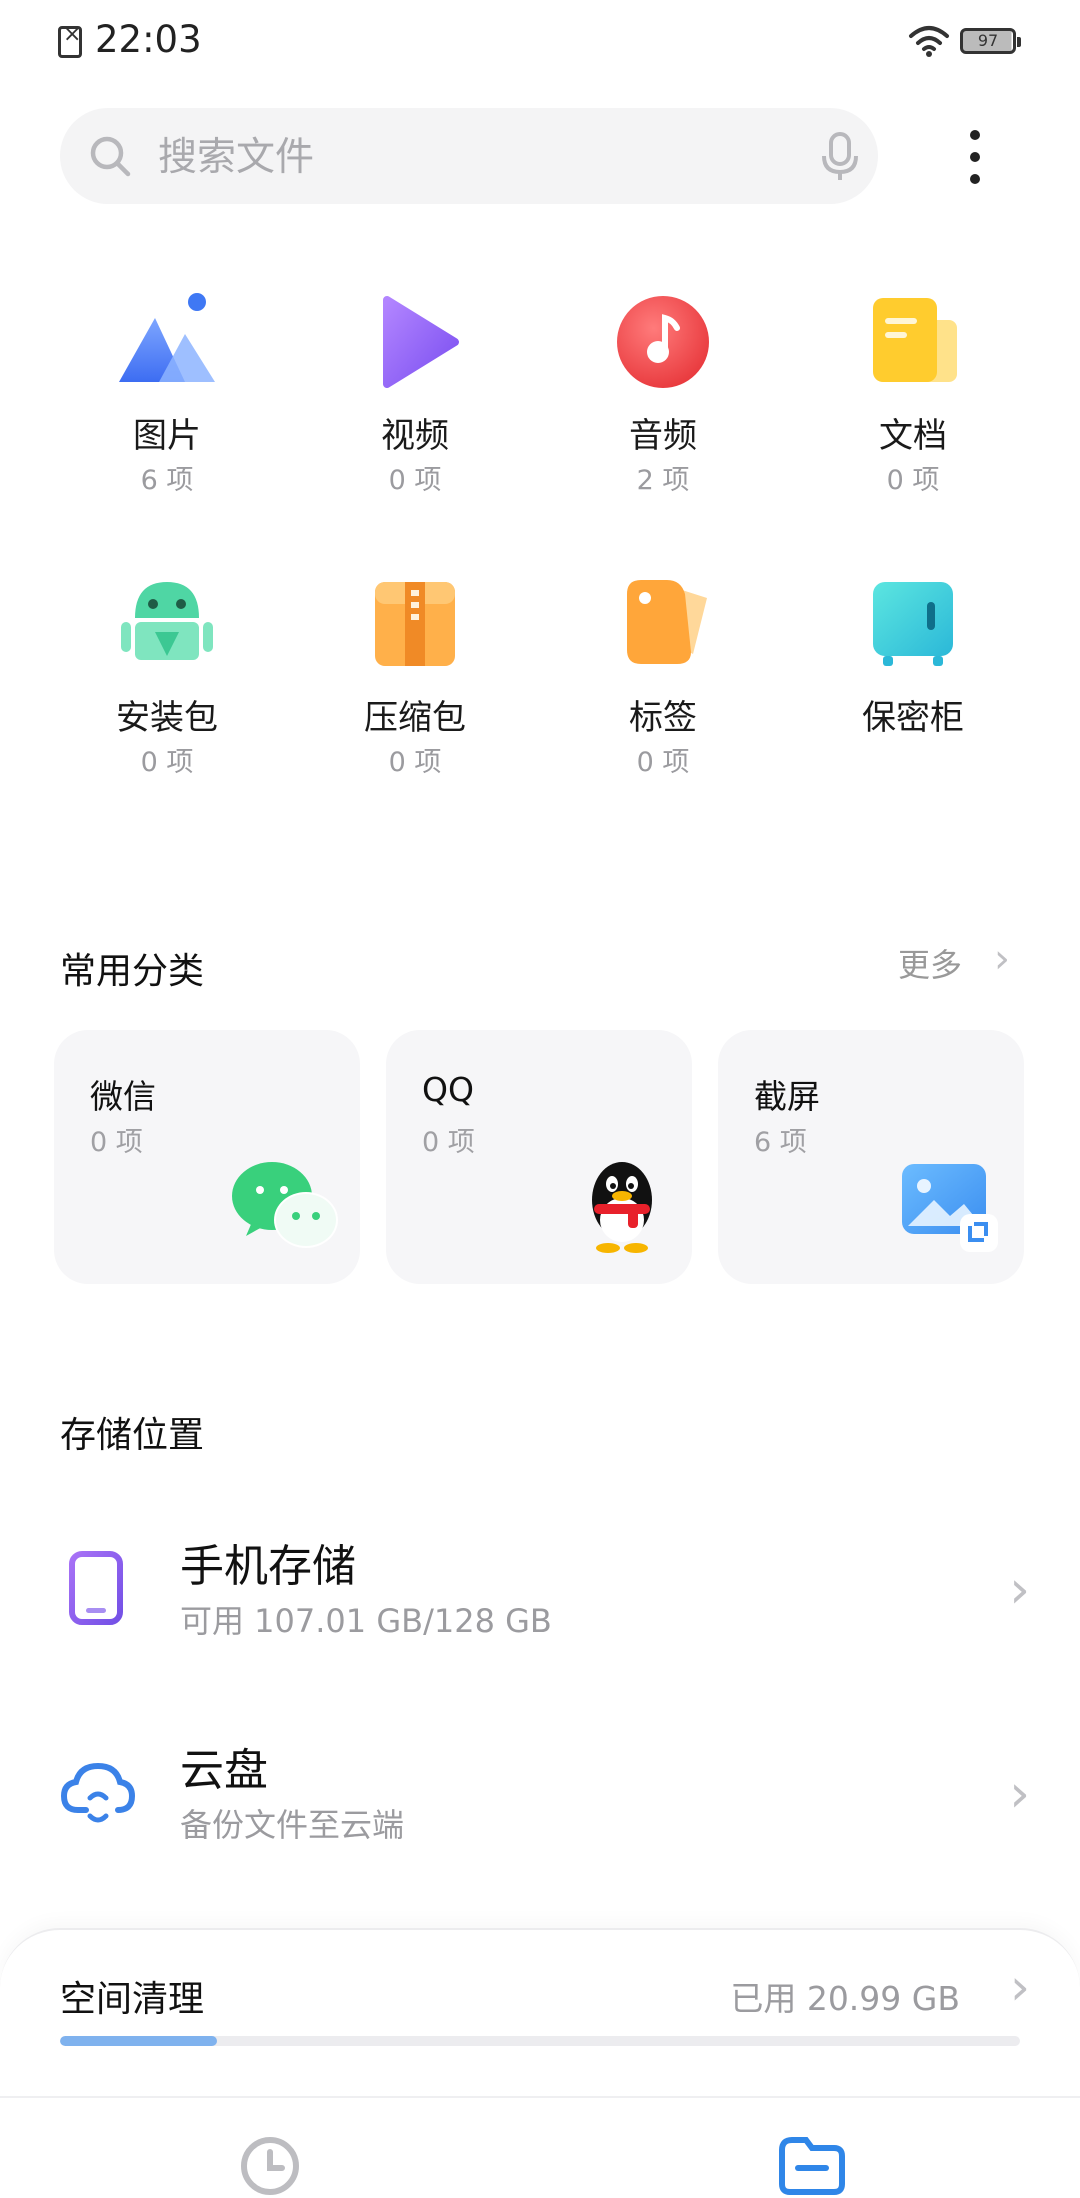  I want to click on search-bar, so click(469, 156).